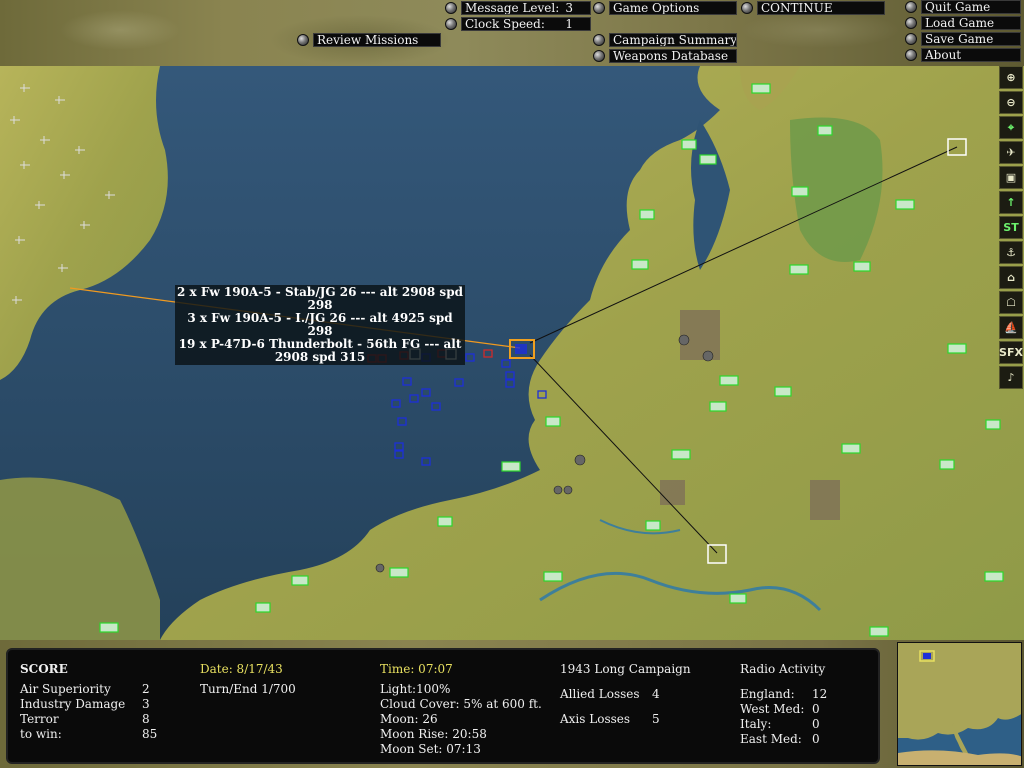 This screenshot has height=768, width=1024. Describe the element at coordinates (1011, 77) in the screenshot. I see `zoom-in-icon: ⊕` at that location.